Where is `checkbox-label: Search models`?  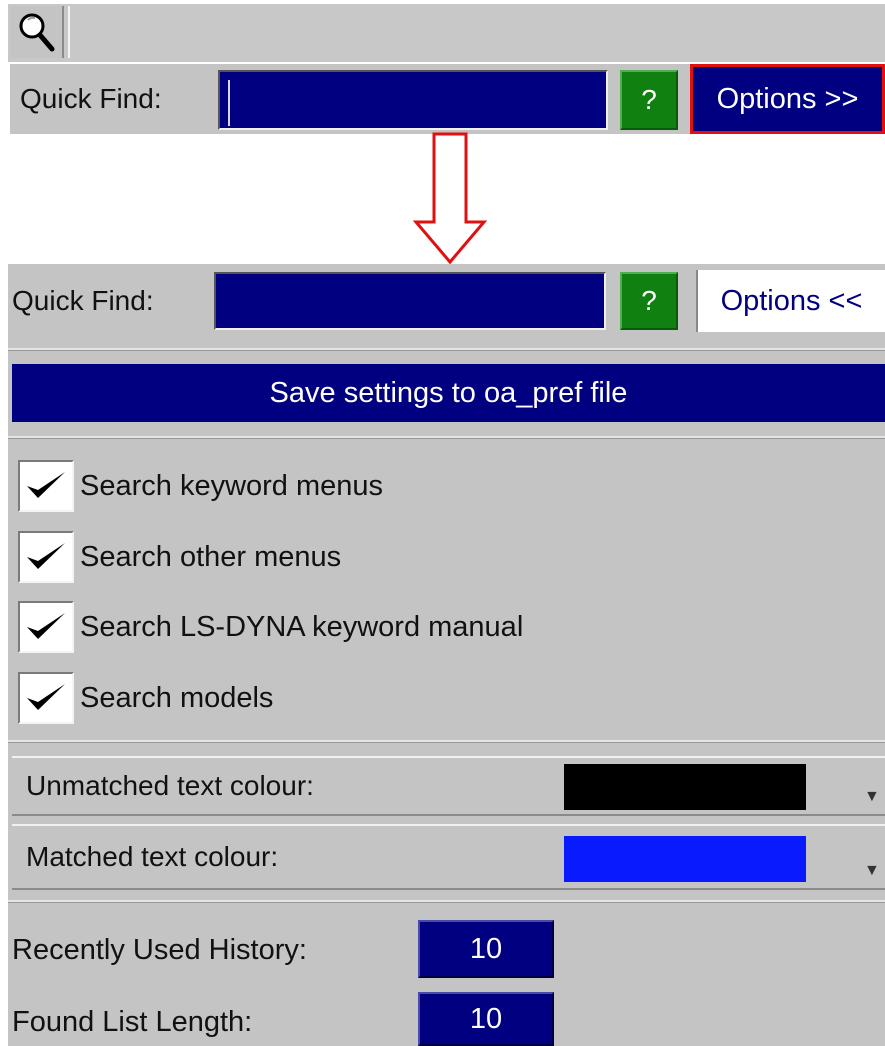 checkbox-label: Search models is located at coordinates (177, 697).